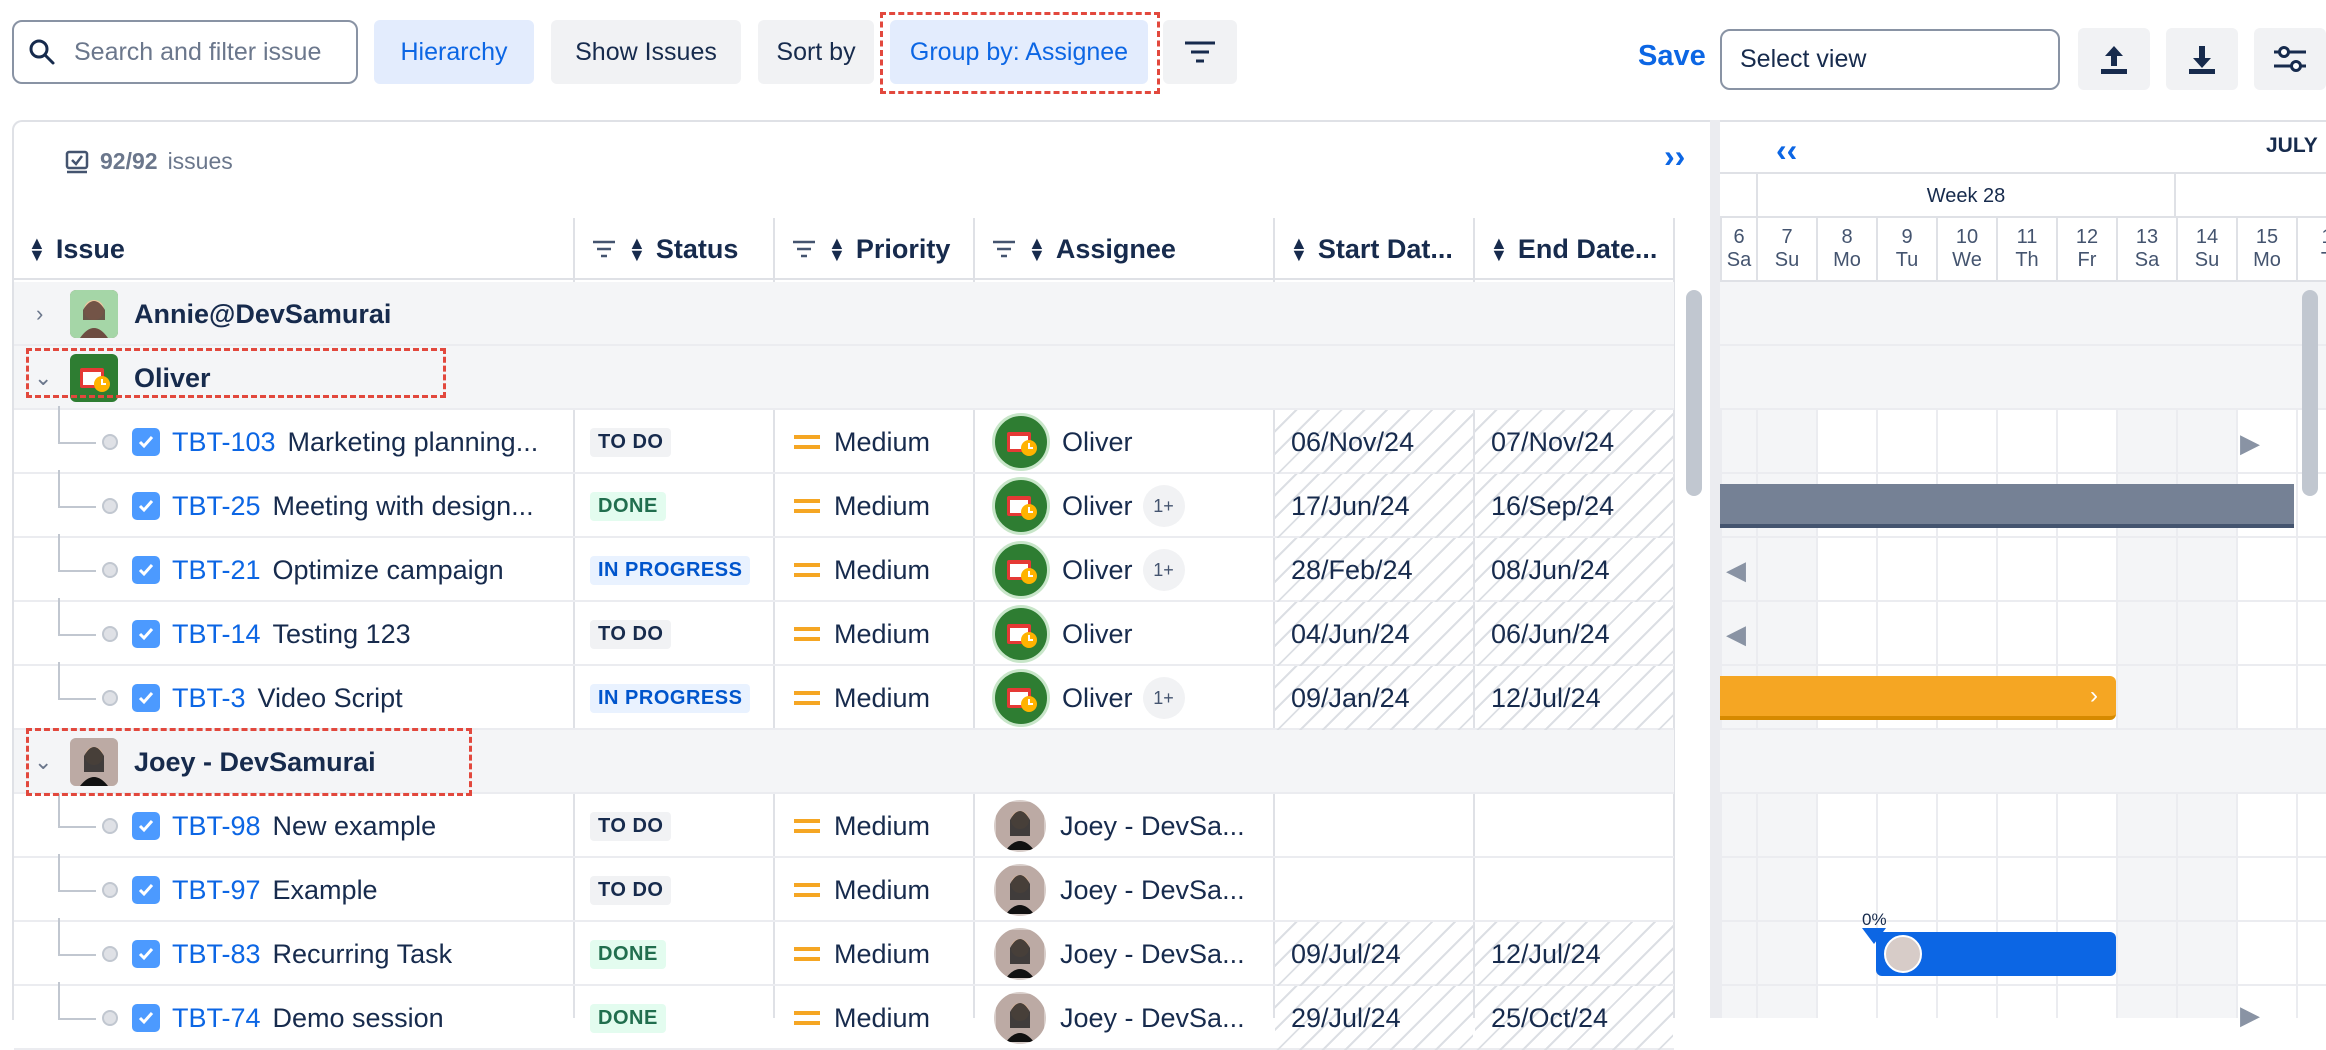 The height and width of the screenshot is (1050, 2326). I want to click on select-view-dropdown: Select view, so click(1890, 59).